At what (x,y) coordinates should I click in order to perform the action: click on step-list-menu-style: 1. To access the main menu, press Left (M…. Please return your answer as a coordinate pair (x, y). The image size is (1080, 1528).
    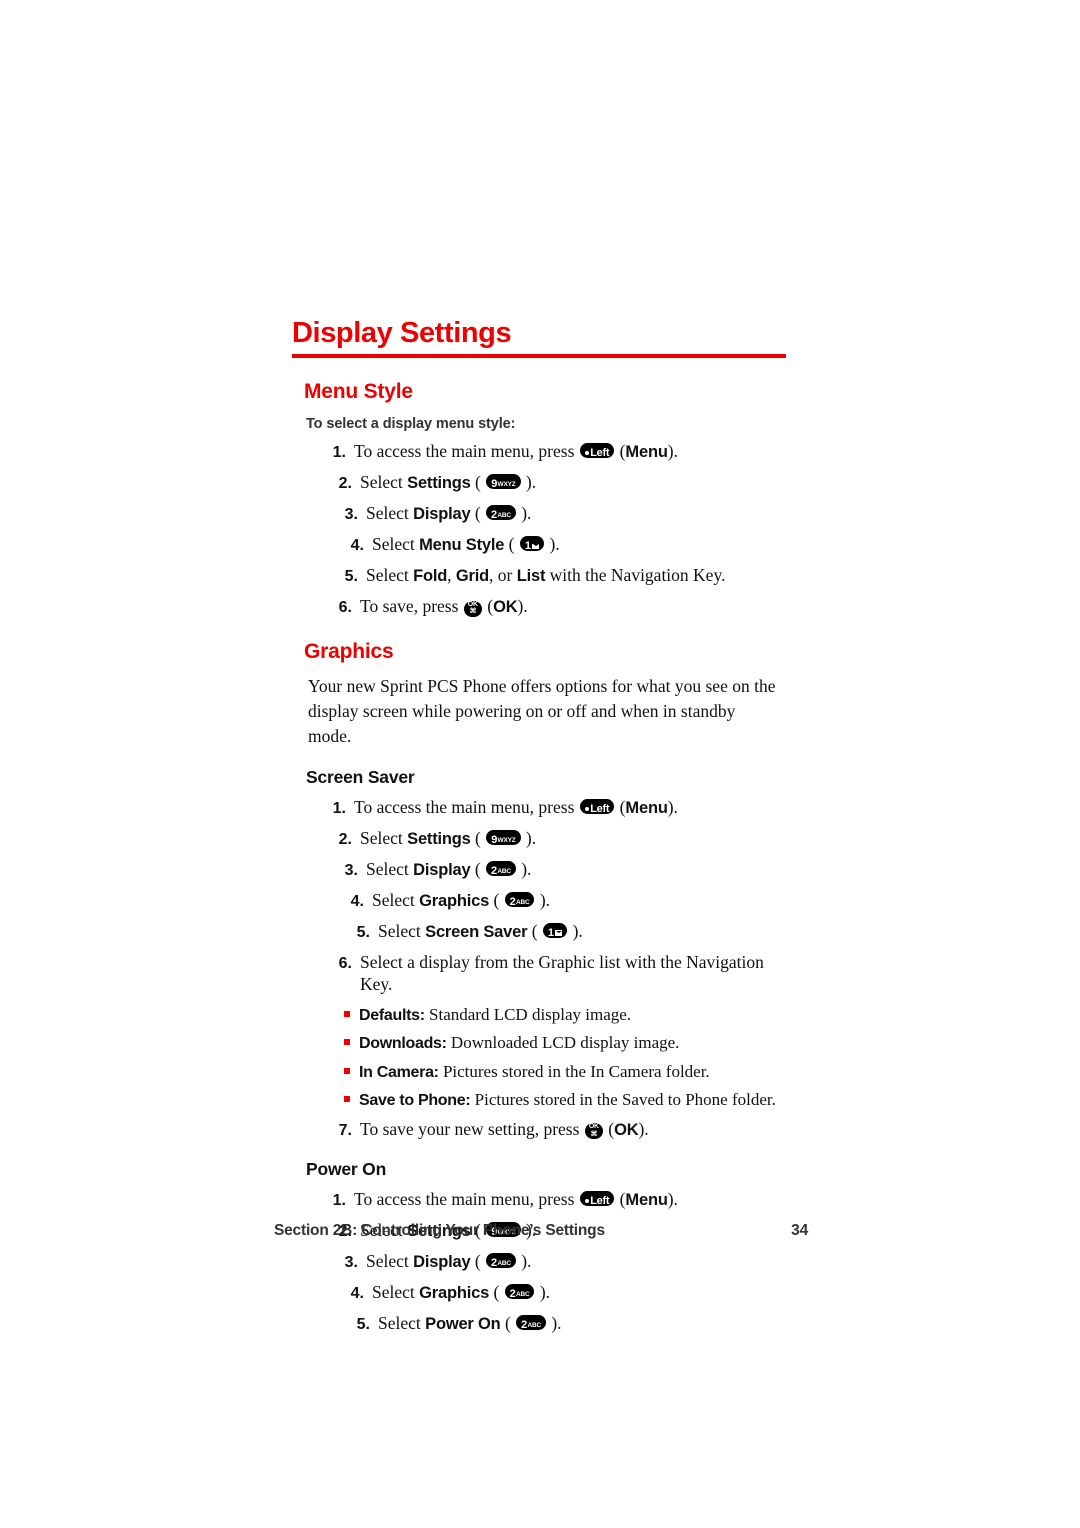
    Looking at the image, I should click on (542, 529).